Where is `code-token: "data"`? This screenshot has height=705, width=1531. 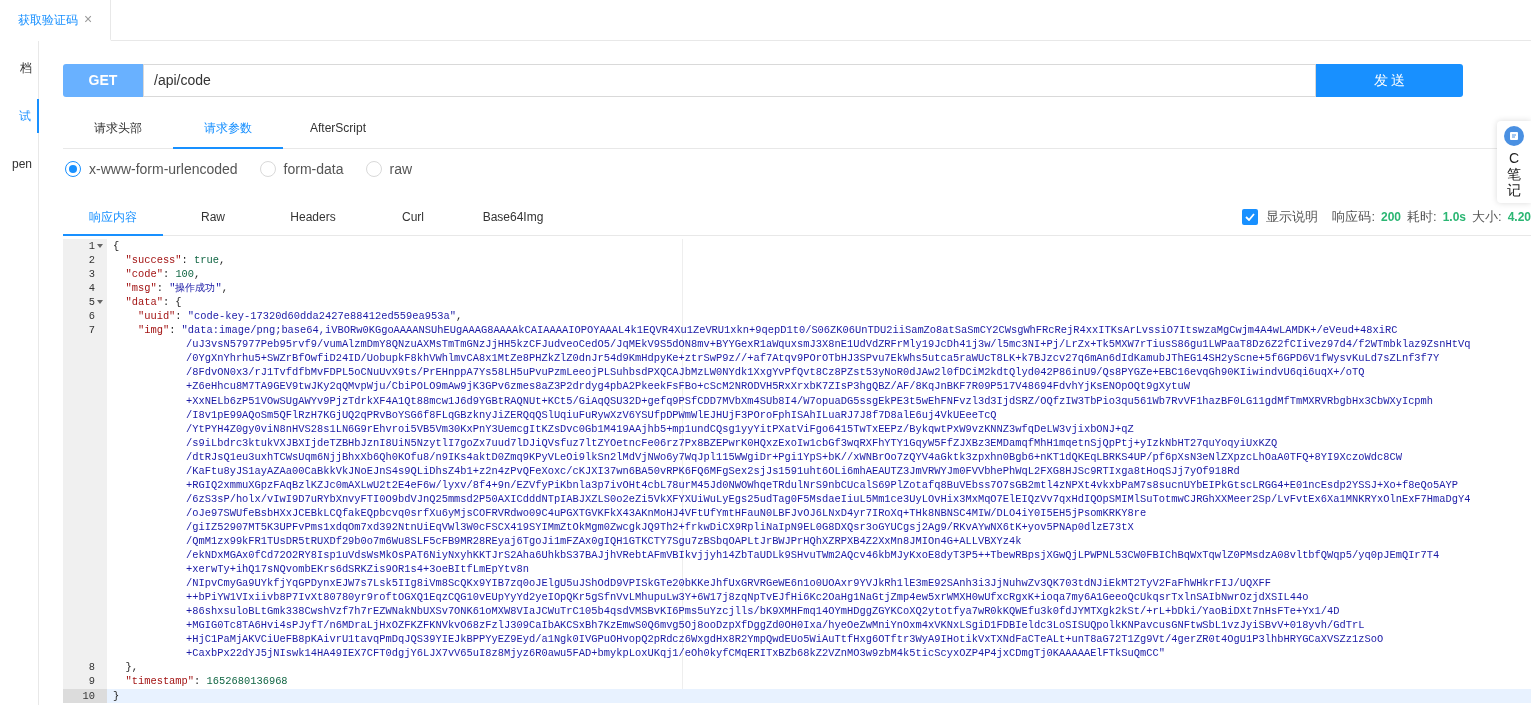 code-token: "data" is located at coordinates (143, 302).